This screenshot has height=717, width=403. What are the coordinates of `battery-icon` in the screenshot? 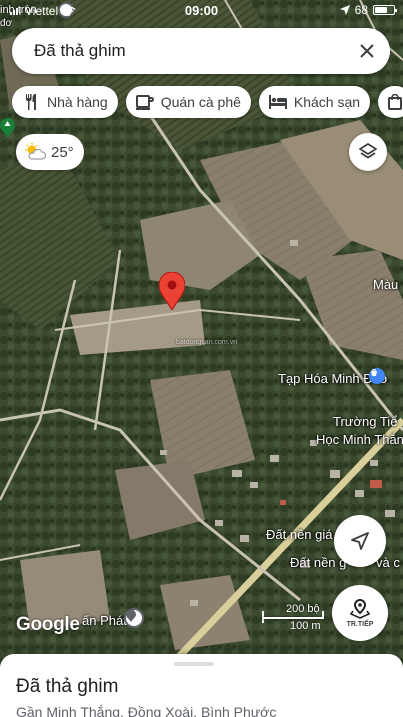 It's located at (385, 10).